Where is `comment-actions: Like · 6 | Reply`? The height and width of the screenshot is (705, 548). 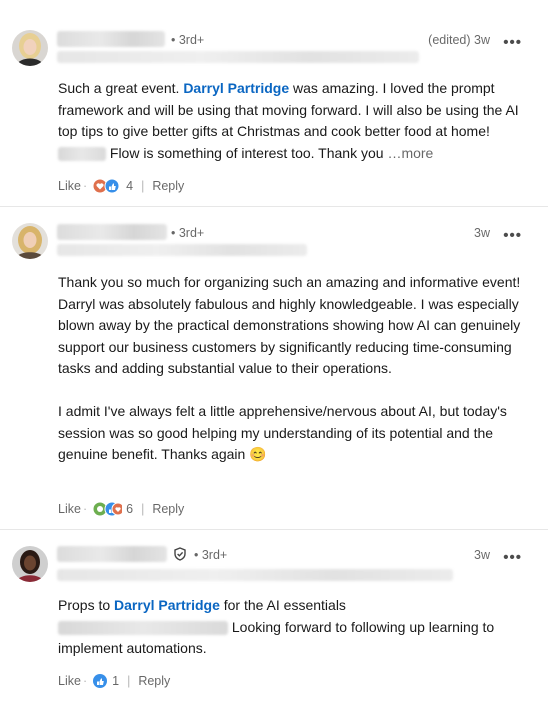 comment-actions: Like · 6 | Reply is located at coordinates (121, 509).